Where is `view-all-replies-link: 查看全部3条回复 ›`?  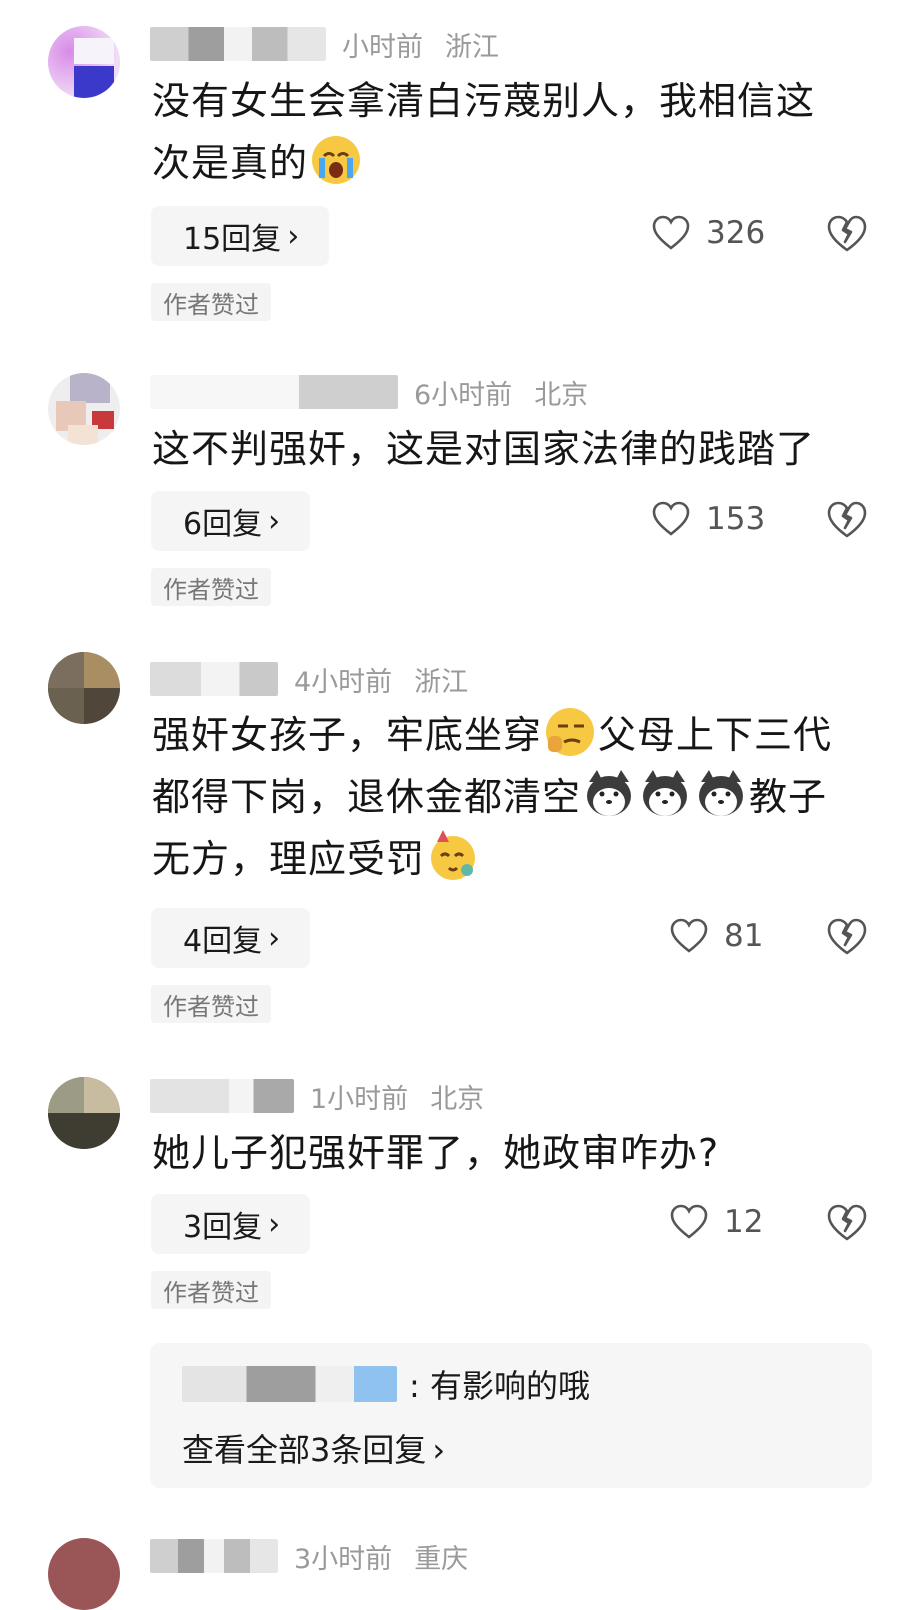 view-all-replies-link: 查看全部3条回复 › is located at coordinates (313, 1448).